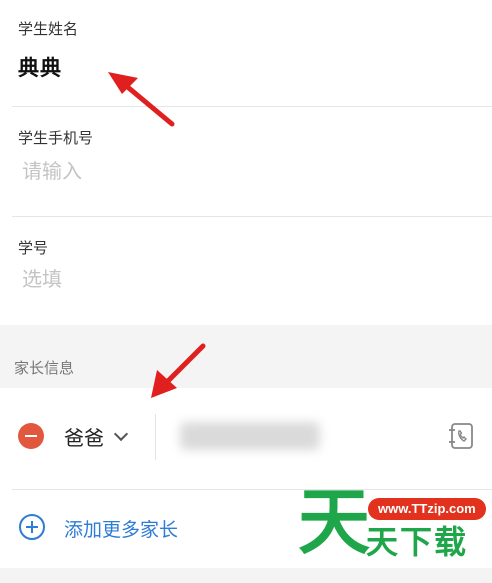  What do you see at coordinates (121, 433) in the screenshot?
I see `chevron-down-icon` at bounding box center [121, 433].